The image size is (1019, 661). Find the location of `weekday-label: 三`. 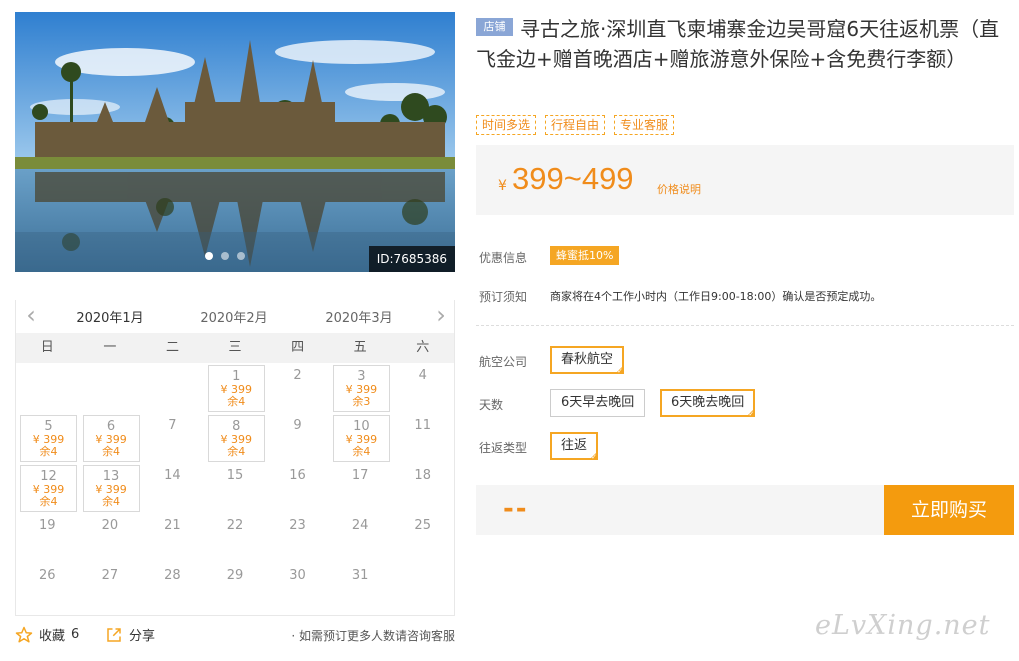

weekday-label: 三 is located at coordinates (235, 347).